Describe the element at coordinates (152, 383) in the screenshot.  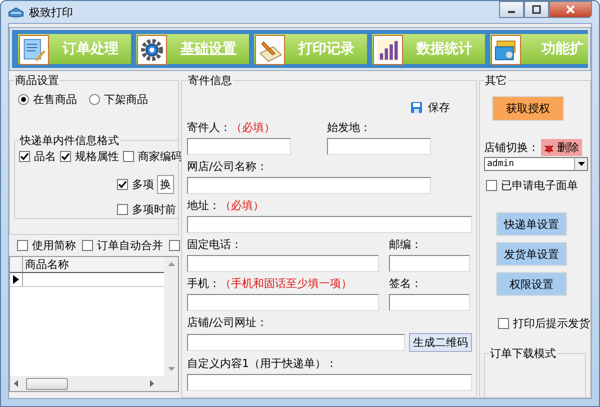
I see `right-arrow-icon` at that location.